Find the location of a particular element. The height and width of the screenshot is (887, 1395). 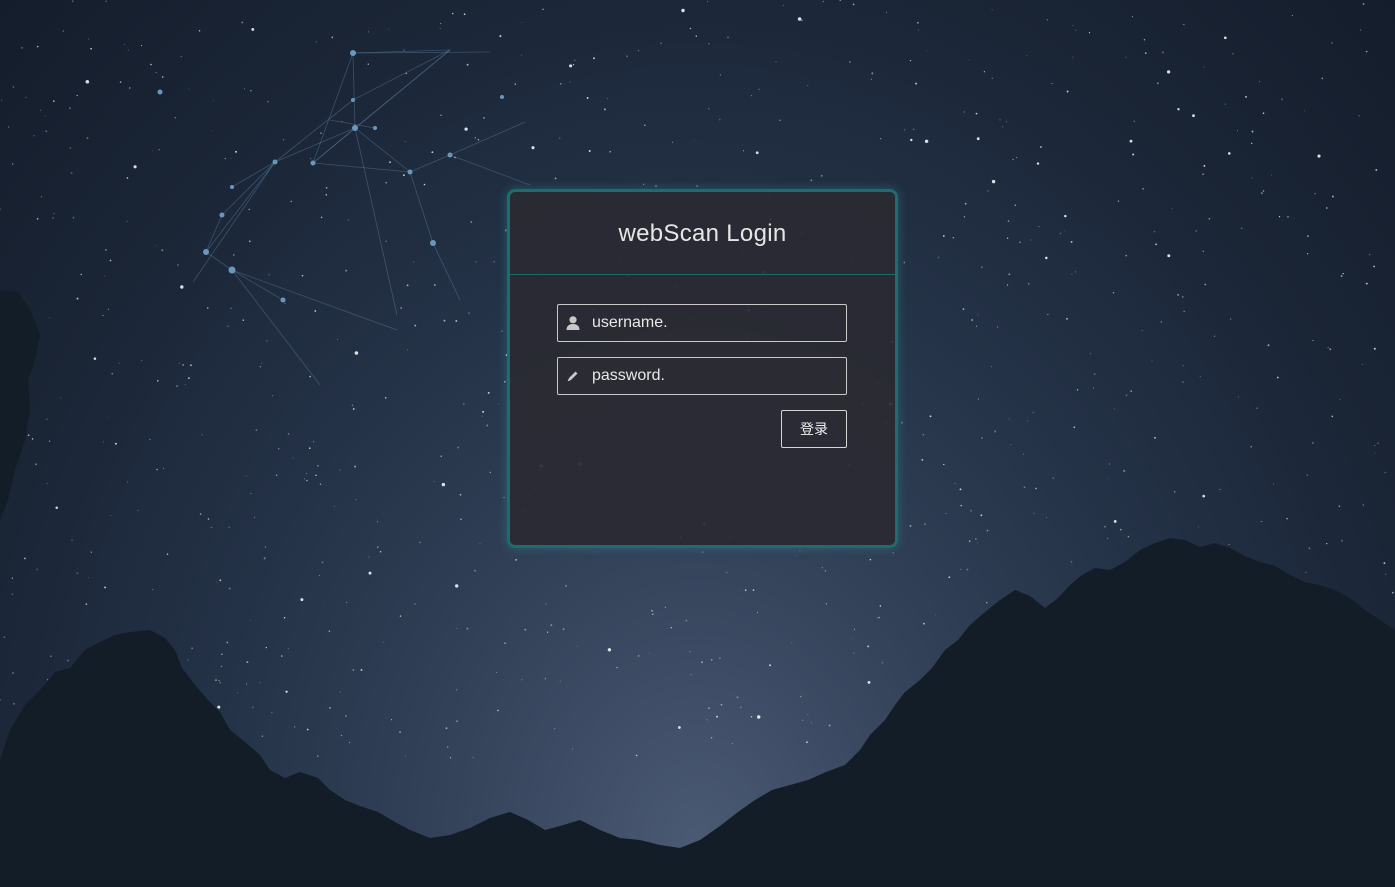

pencil-icon is located at coordinates (573, 376).